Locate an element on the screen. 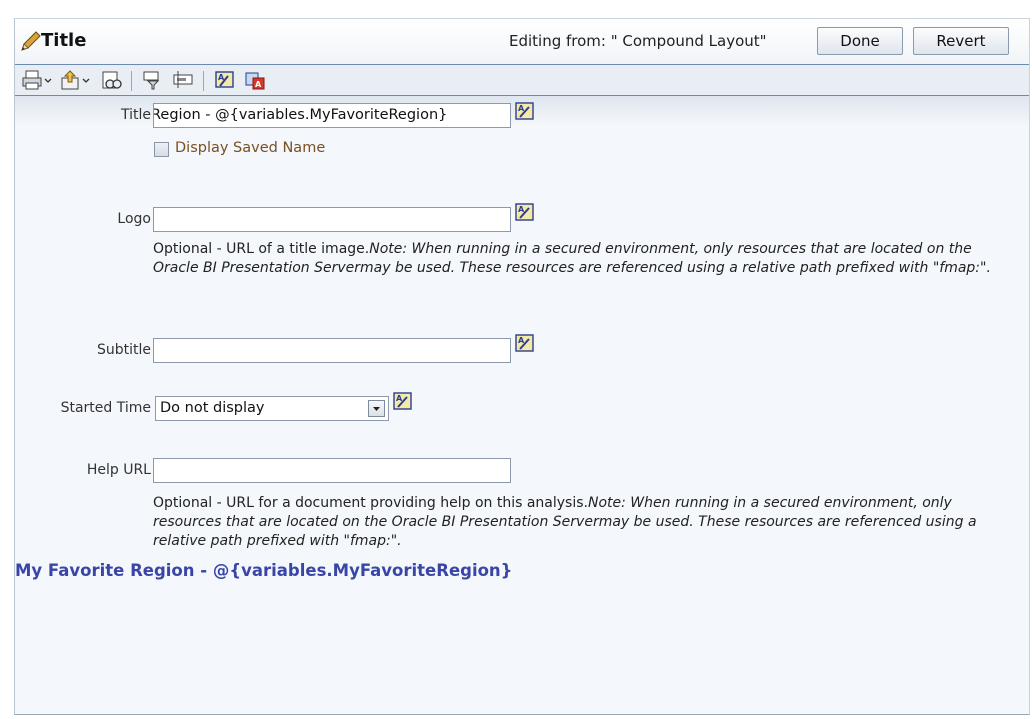 The image size is (1032, 719). export-menu is located at coordinates (75, 80).